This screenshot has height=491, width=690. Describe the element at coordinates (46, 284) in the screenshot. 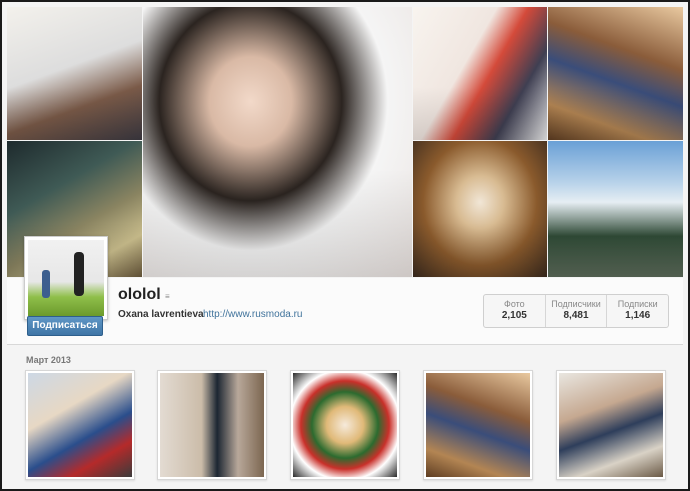

I see `avatar-figure-child` at that location.